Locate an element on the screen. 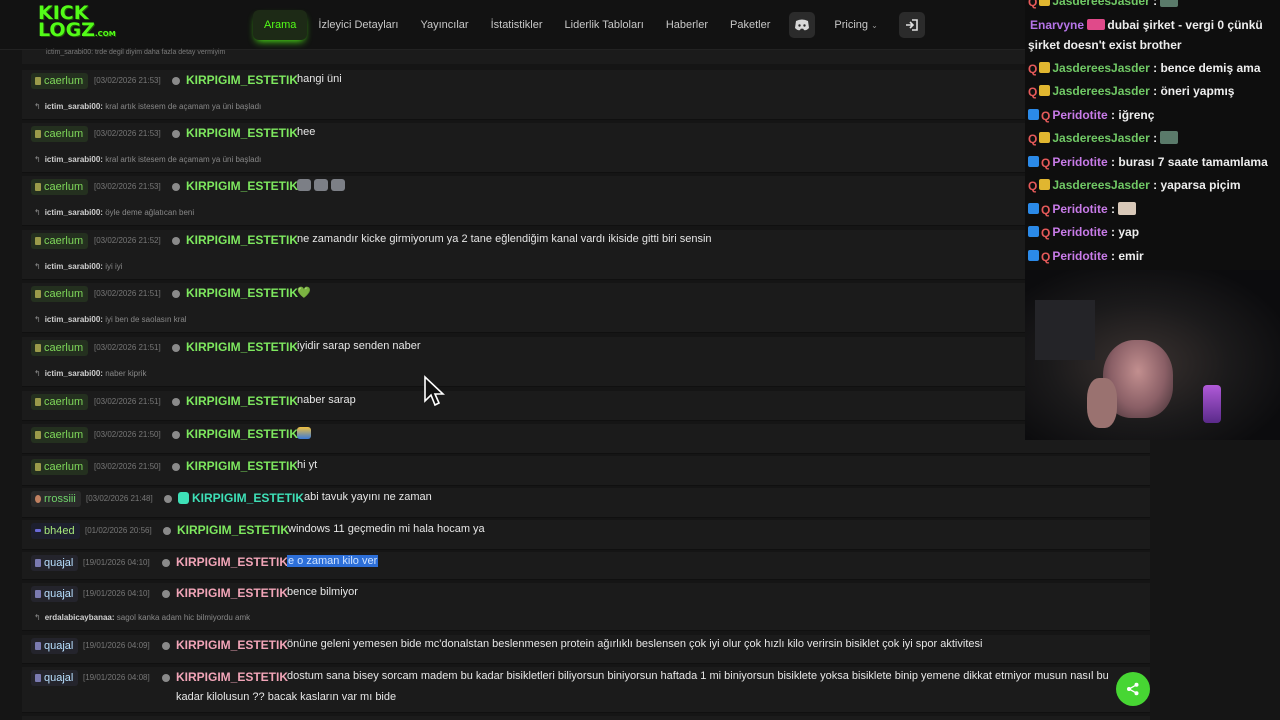 This screenshot has height=720, width=1280. message-text-selected: e o zaman kilo ver is located at coordinates (333, 561).